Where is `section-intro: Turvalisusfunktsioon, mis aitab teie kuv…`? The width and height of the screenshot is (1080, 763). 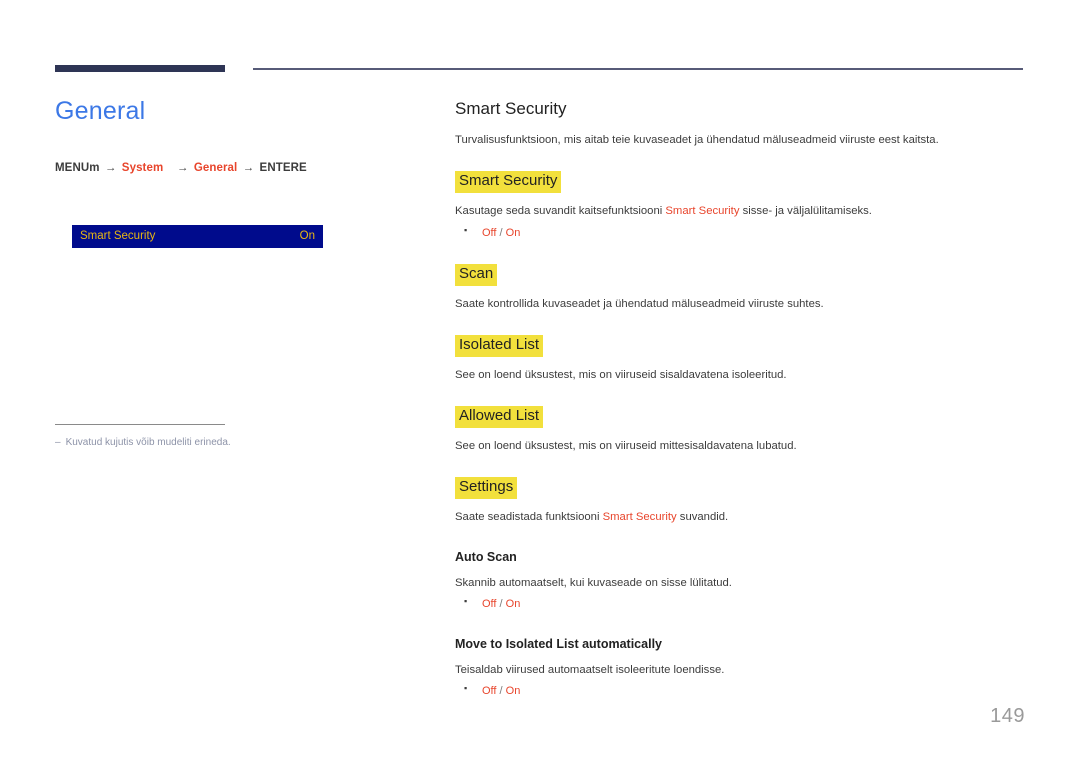
section-intro: Turvalisusfunktsioon, mis aitab teie kuv… is located at coordinates (697, 140).